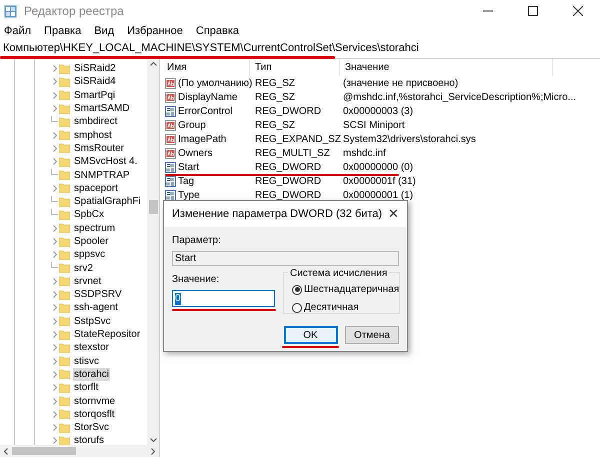 This screenshot has height=457, width=600. What do you see at coordinates (95, 69) in the screenshot?
I see `tree-item: SiSRaid2` at bounding box center [95, 69].